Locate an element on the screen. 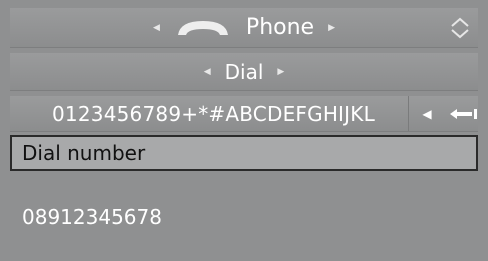  cursor-left-button: ◀ is located at coordinates (427, 113).